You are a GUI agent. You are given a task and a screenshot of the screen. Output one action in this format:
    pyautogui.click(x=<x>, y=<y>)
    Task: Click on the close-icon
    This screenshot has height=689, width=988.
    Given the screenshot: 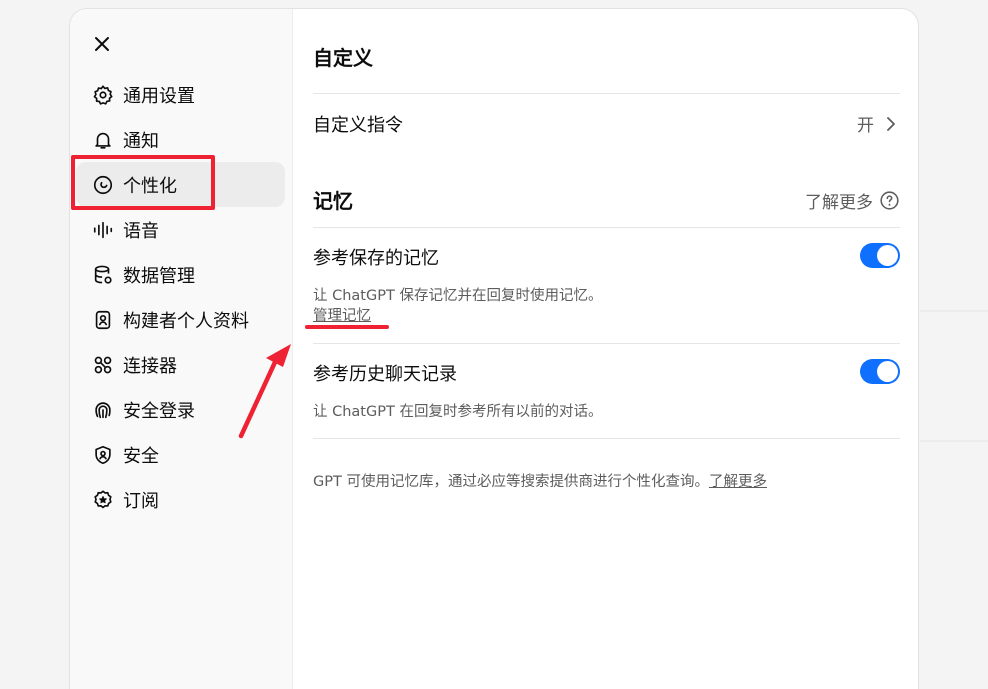 What is the action you would take?
    pyautogui.click(x=102, y=44)
    